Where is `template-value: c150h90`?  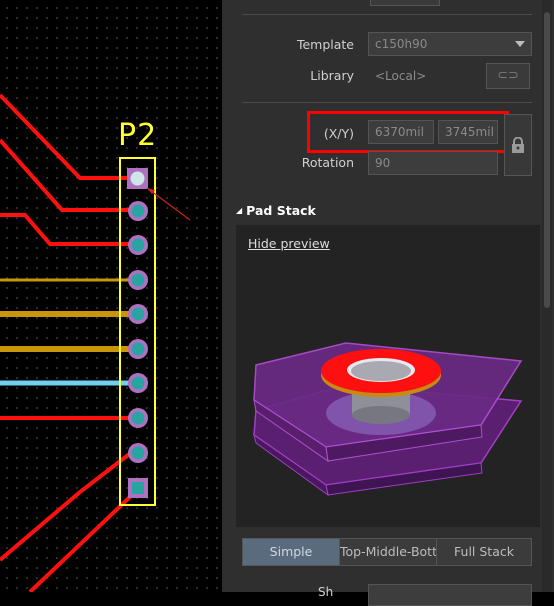 template-value: c150h90 is located at coordinates (401, 44).